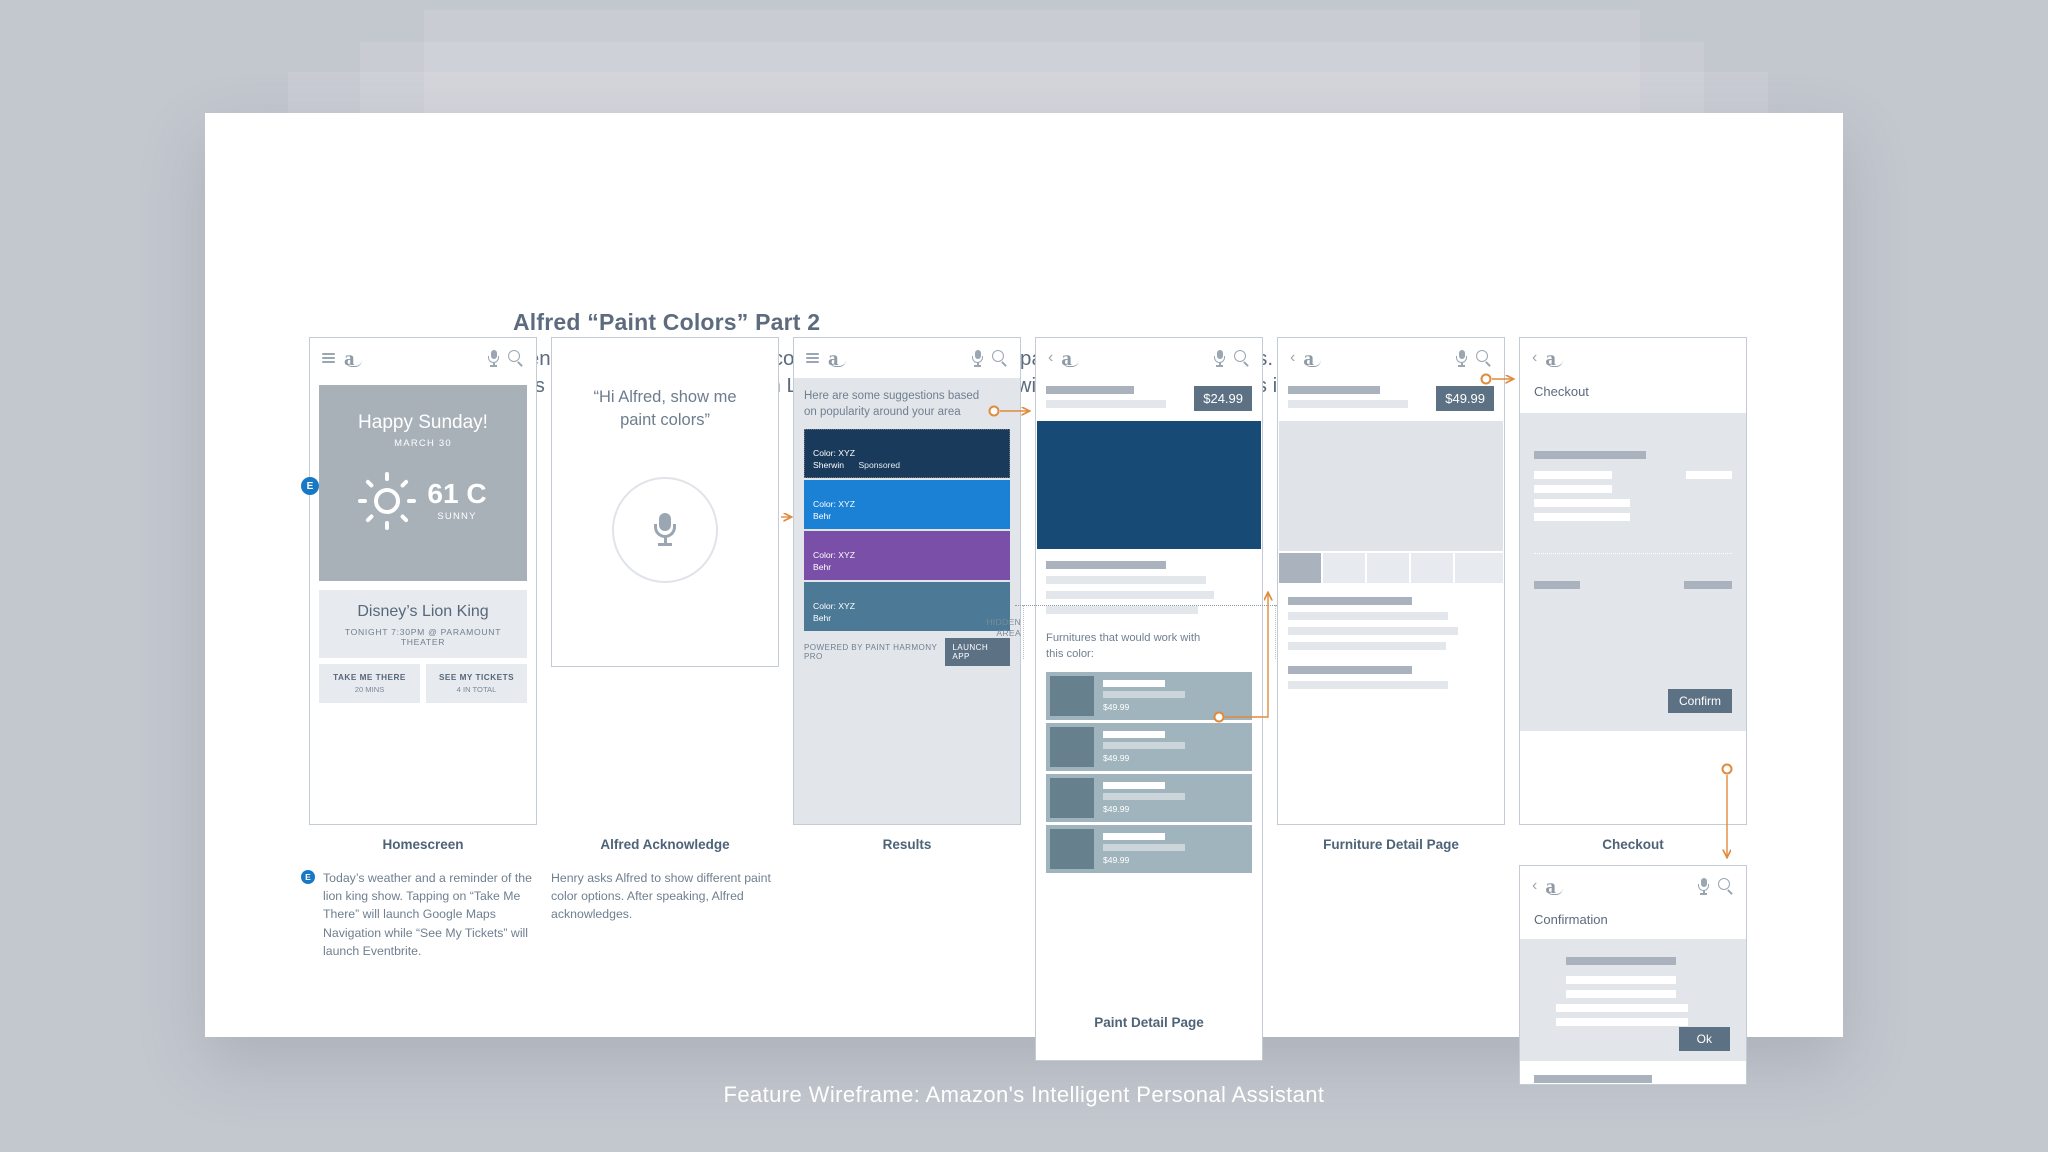 The height and width of the screenshot is (1152, 2048). Describe the element at coordinates (1727, 769) in the screenshot. I see `connector-node-confirm` at that location.